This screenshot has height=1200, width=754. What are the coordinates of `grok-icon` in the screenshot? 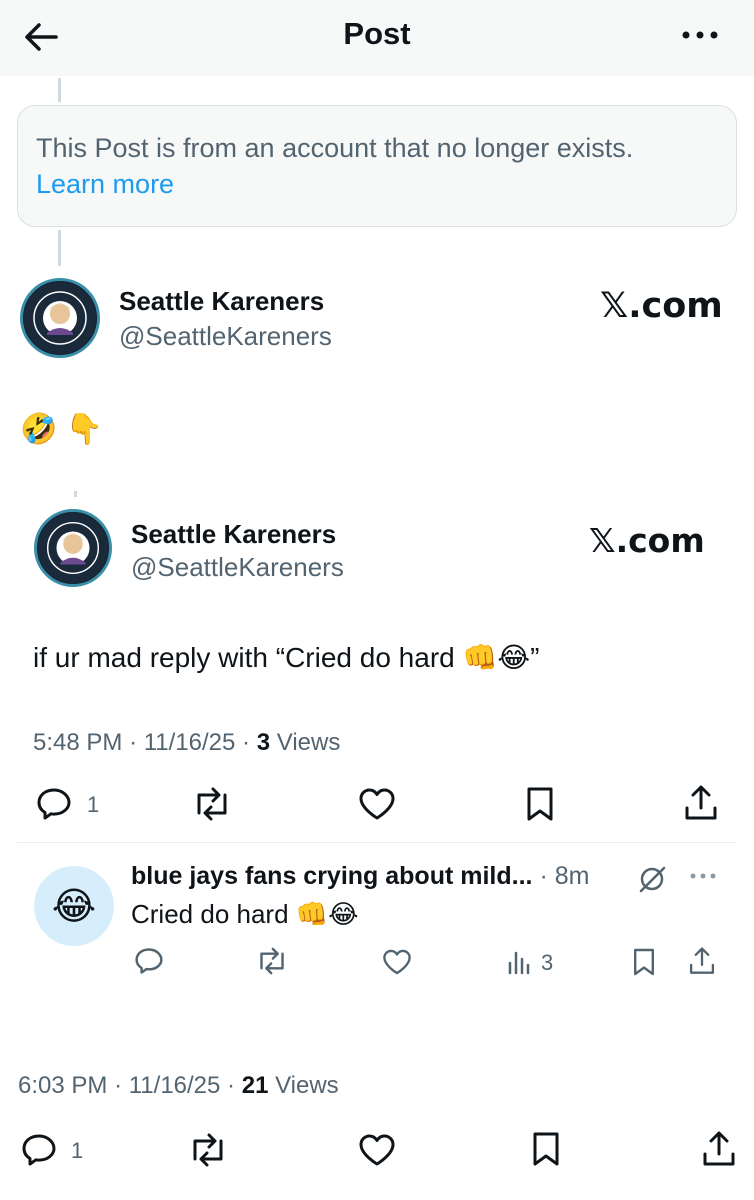 It's located at (652, 879).